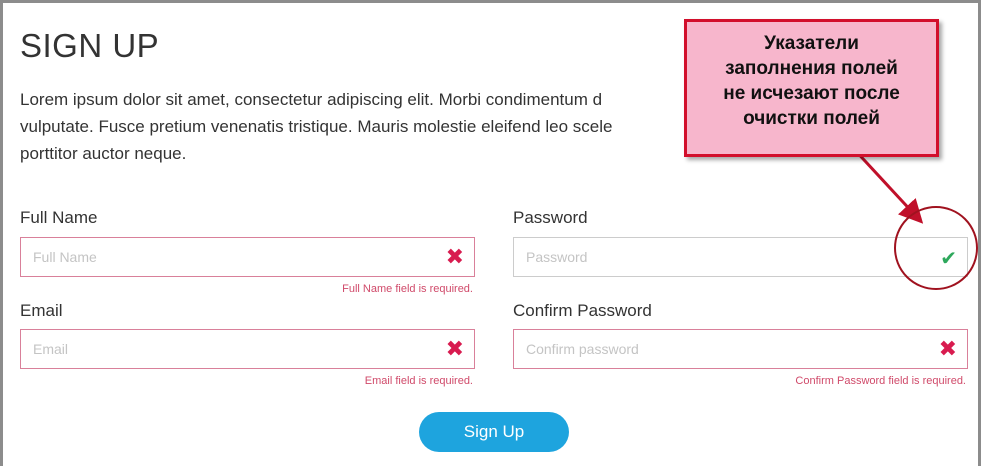  What do you see at coordinates (936, 248) in the screenshot?
I see `annotation-highlight-circle` at bounding box center [936, 248].